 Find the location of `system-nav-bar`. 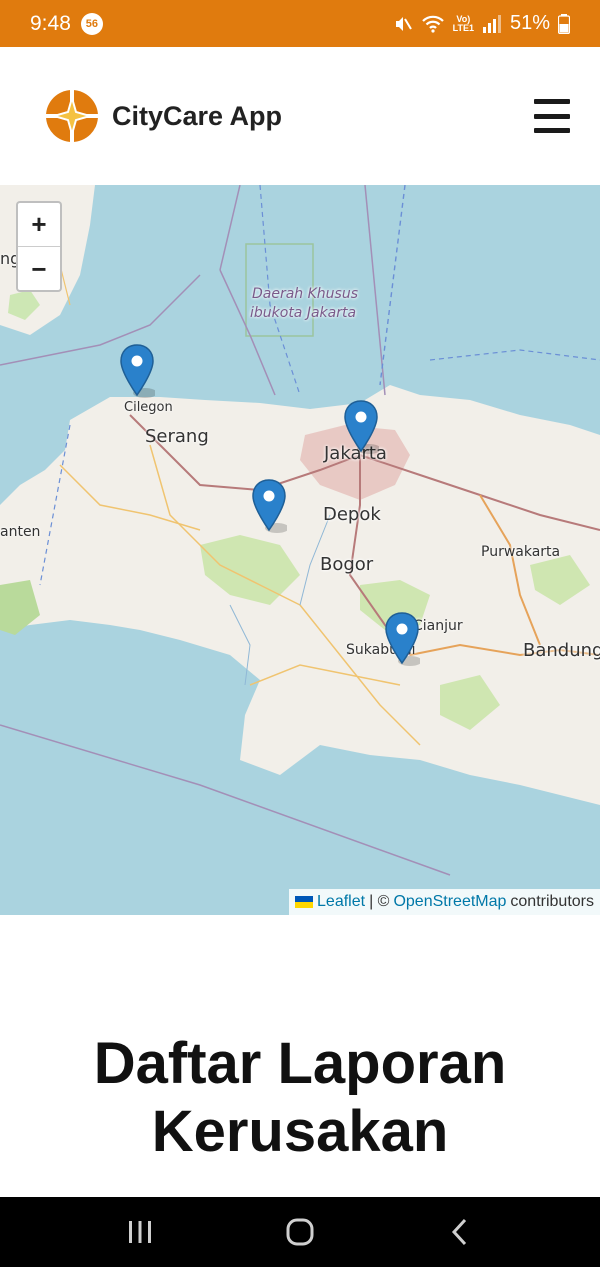

system-nav-bar is located at coordinates (300, 1232).